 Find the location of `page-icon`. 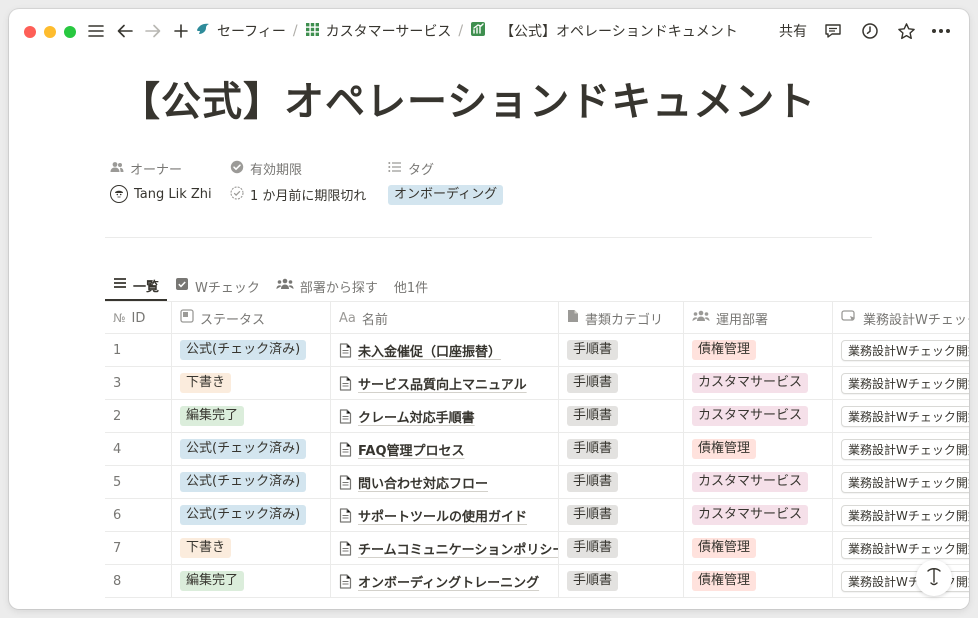

page-icon is located at coordinates (345, 350).